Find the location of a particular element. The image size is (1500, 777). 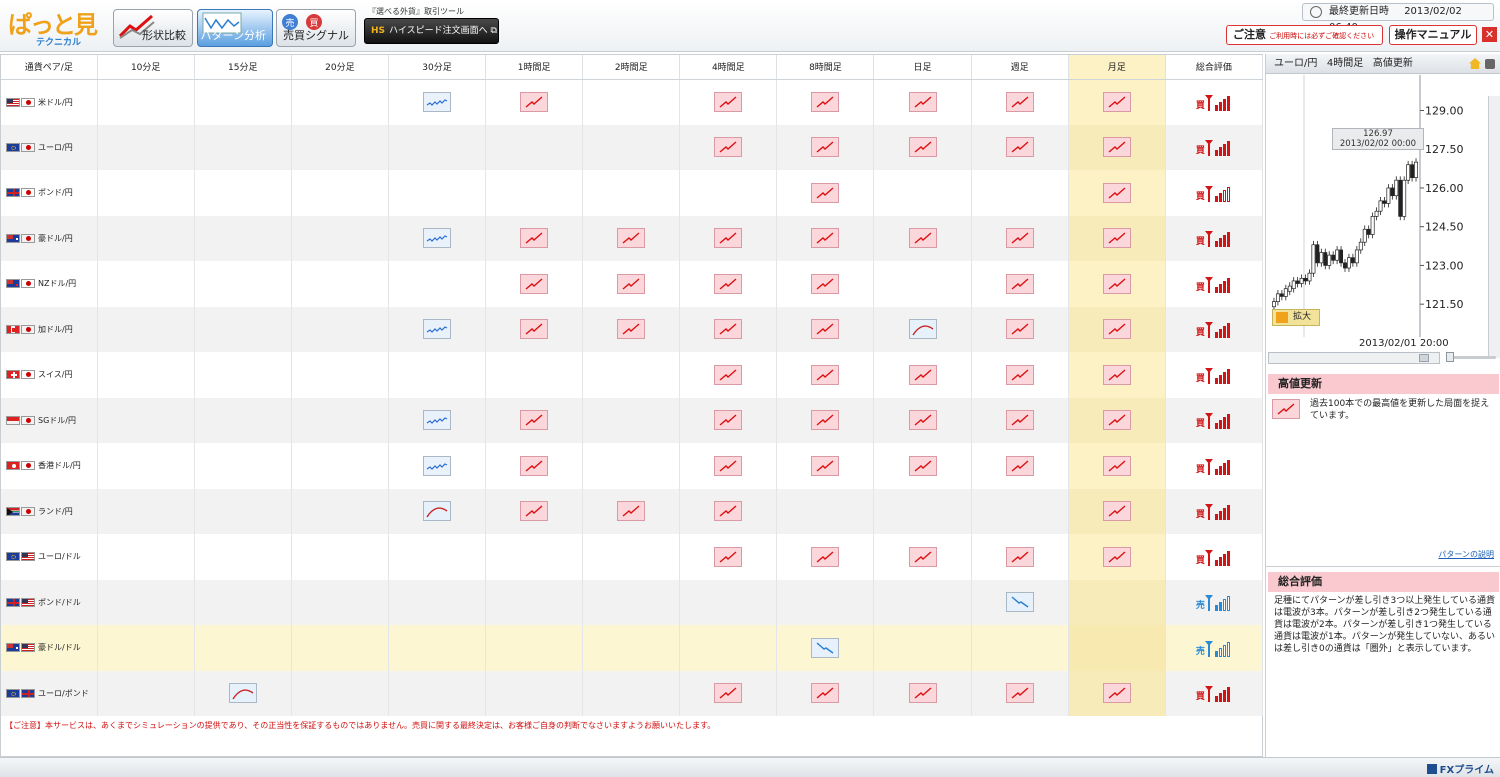

currency-row: NZドル/円 買 is located at coordinates (632, 284).